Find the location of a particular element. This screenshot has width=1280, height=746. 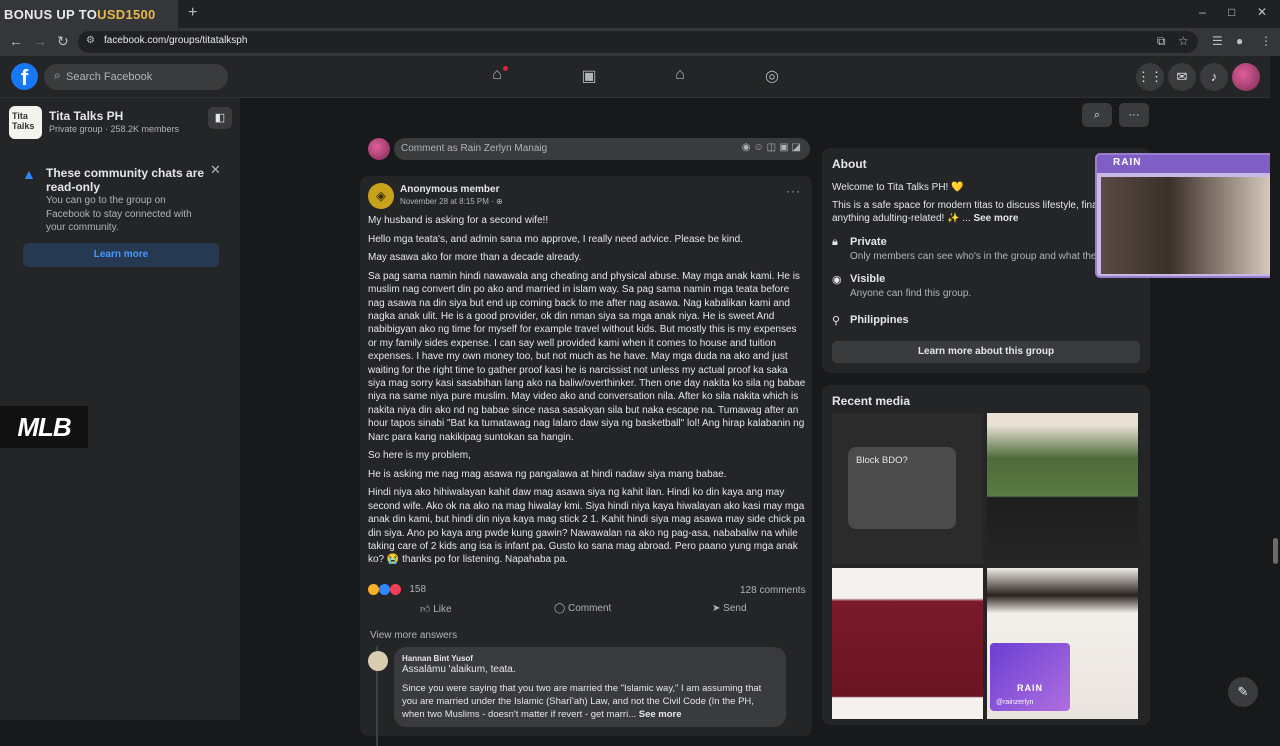

back-arrow-icon: ← is located at coordinates (16, 41).